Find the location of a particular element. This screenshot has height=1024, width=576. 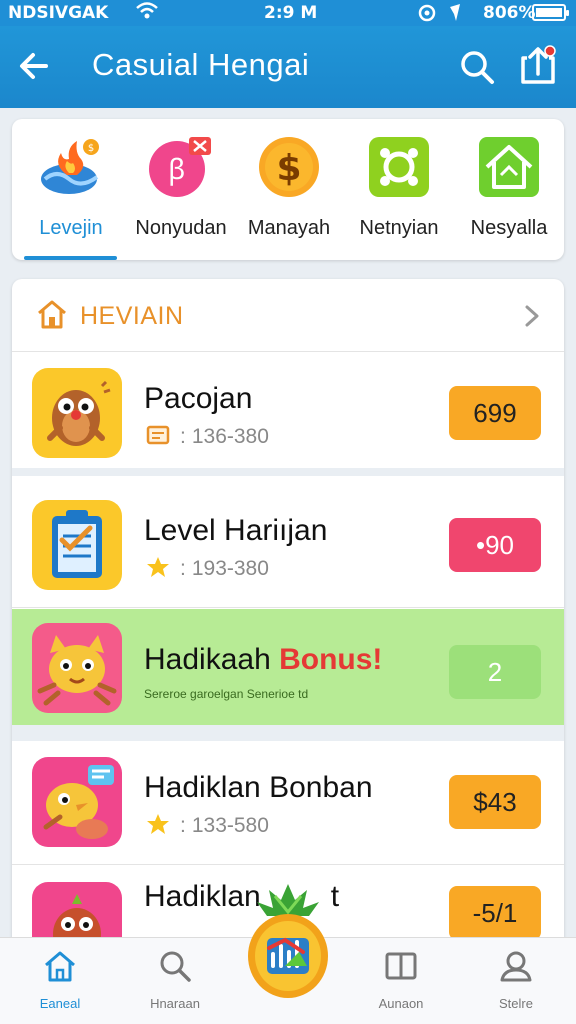

battery-icon is located at coordinates (550, 12).